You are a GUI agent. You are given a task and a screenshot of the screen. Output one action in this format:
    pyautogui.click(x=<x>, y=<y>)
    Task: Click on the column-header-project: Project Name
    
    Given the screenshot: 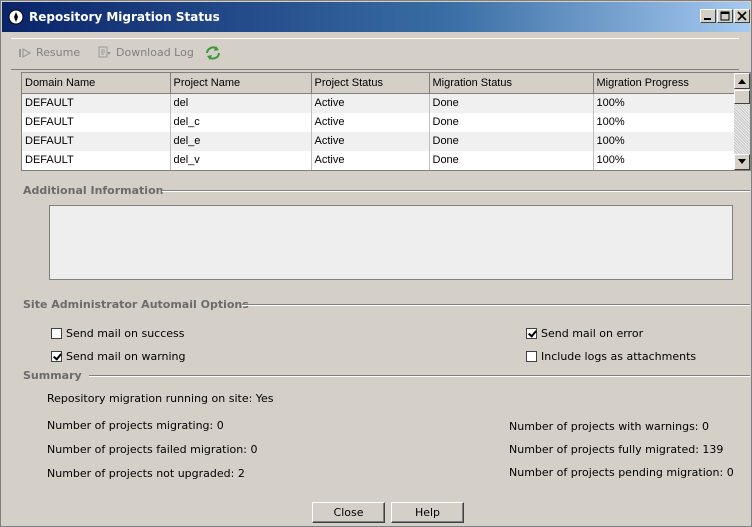 What is the action you would take?
    pyautogui.click(x=241, y=83)
    